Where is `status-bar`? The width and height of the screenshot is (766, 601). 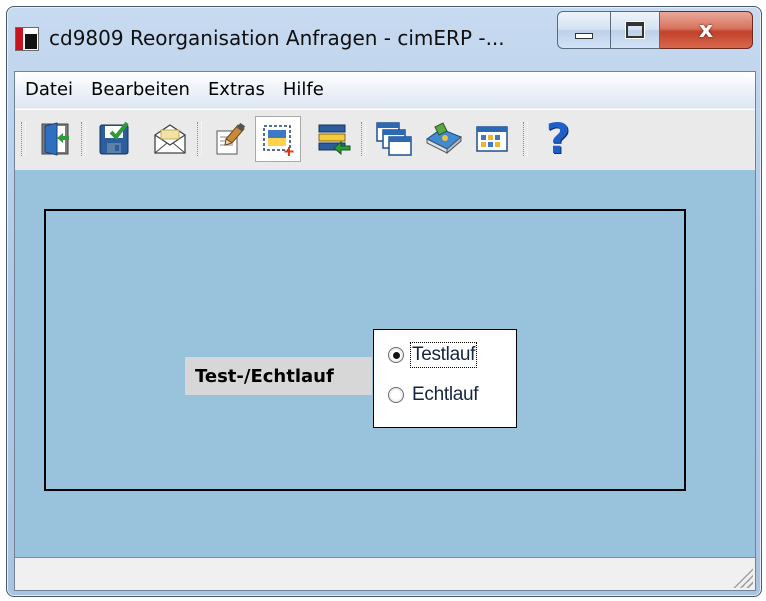 status-bar is located at coordinates (385, 574).